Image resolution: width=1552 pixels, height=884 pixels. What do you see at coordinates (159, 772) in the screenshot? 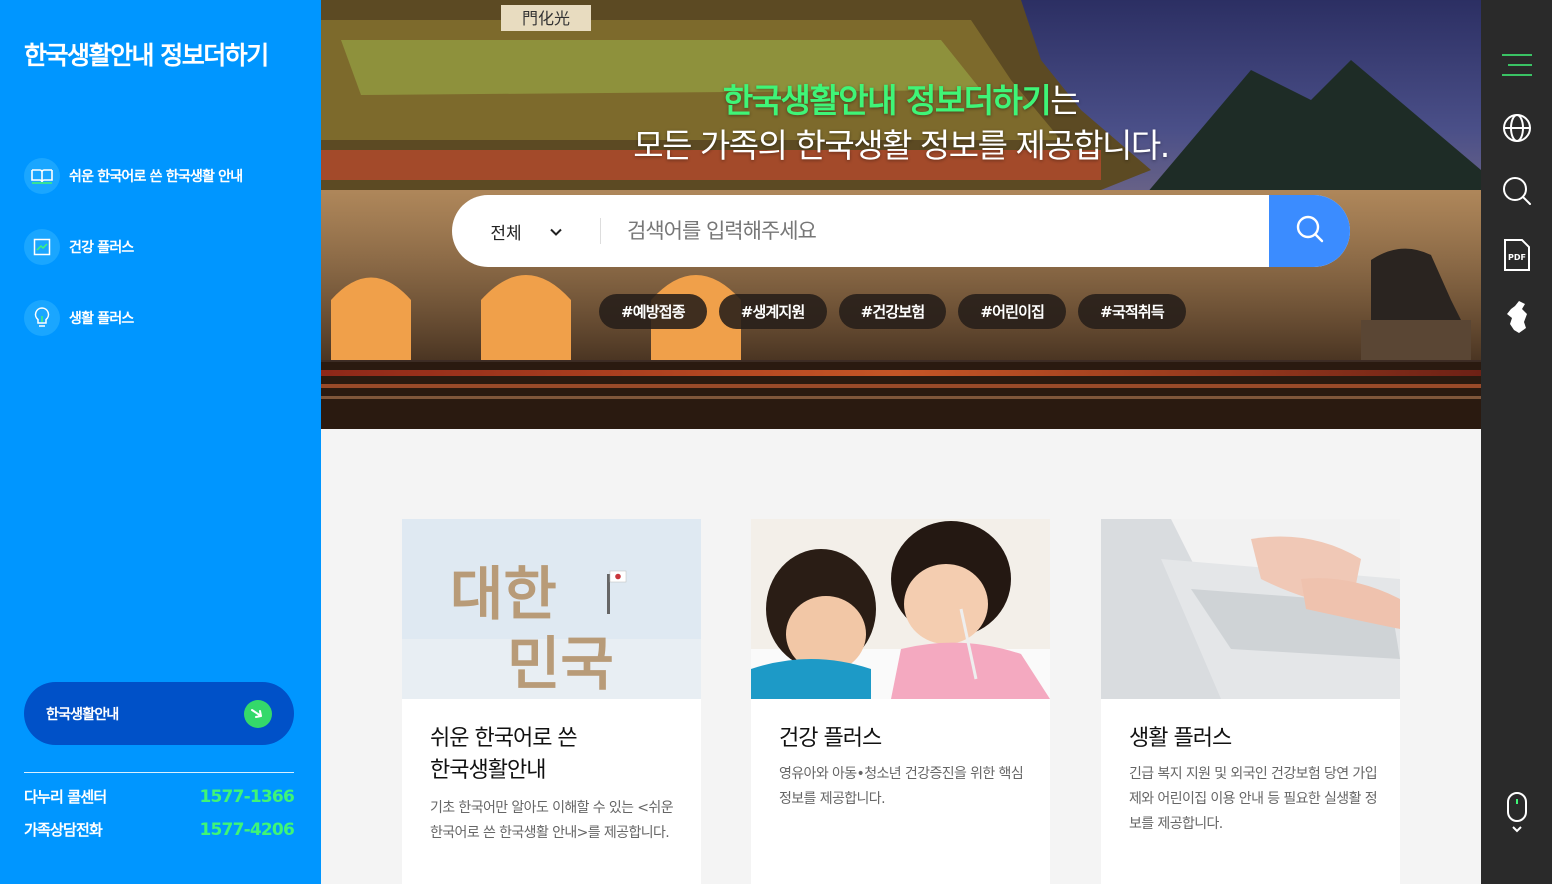
I see `sidebar-divider` at bounding box center [159, 772].